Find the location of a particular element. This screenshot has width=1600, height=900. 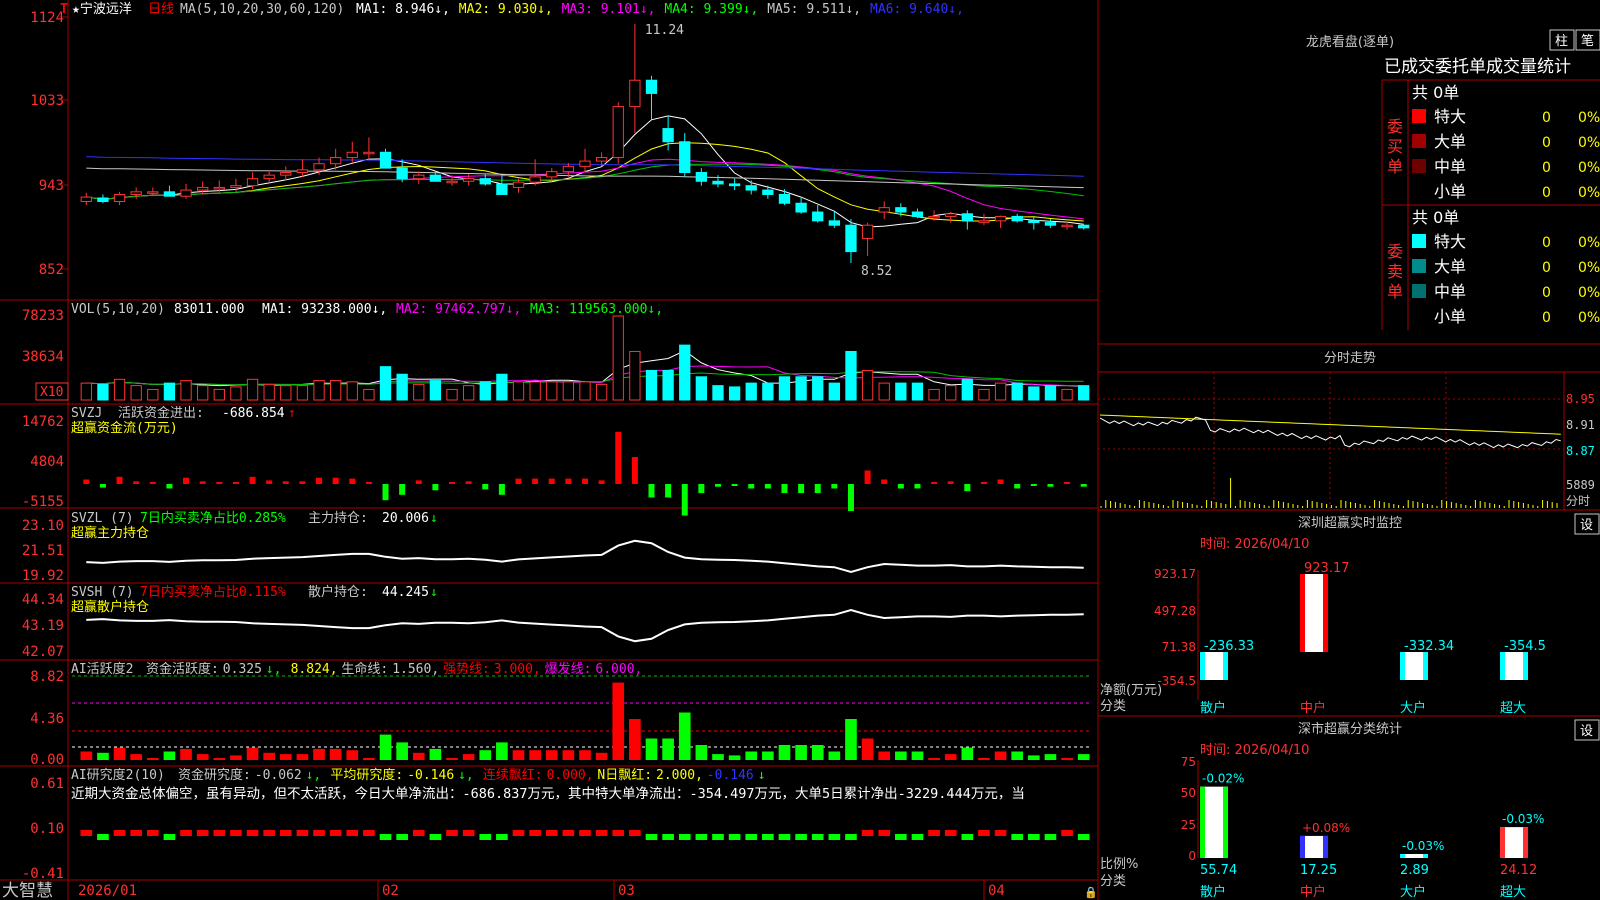

svzl-value: 20.006 is located at coordinates (405, 518).